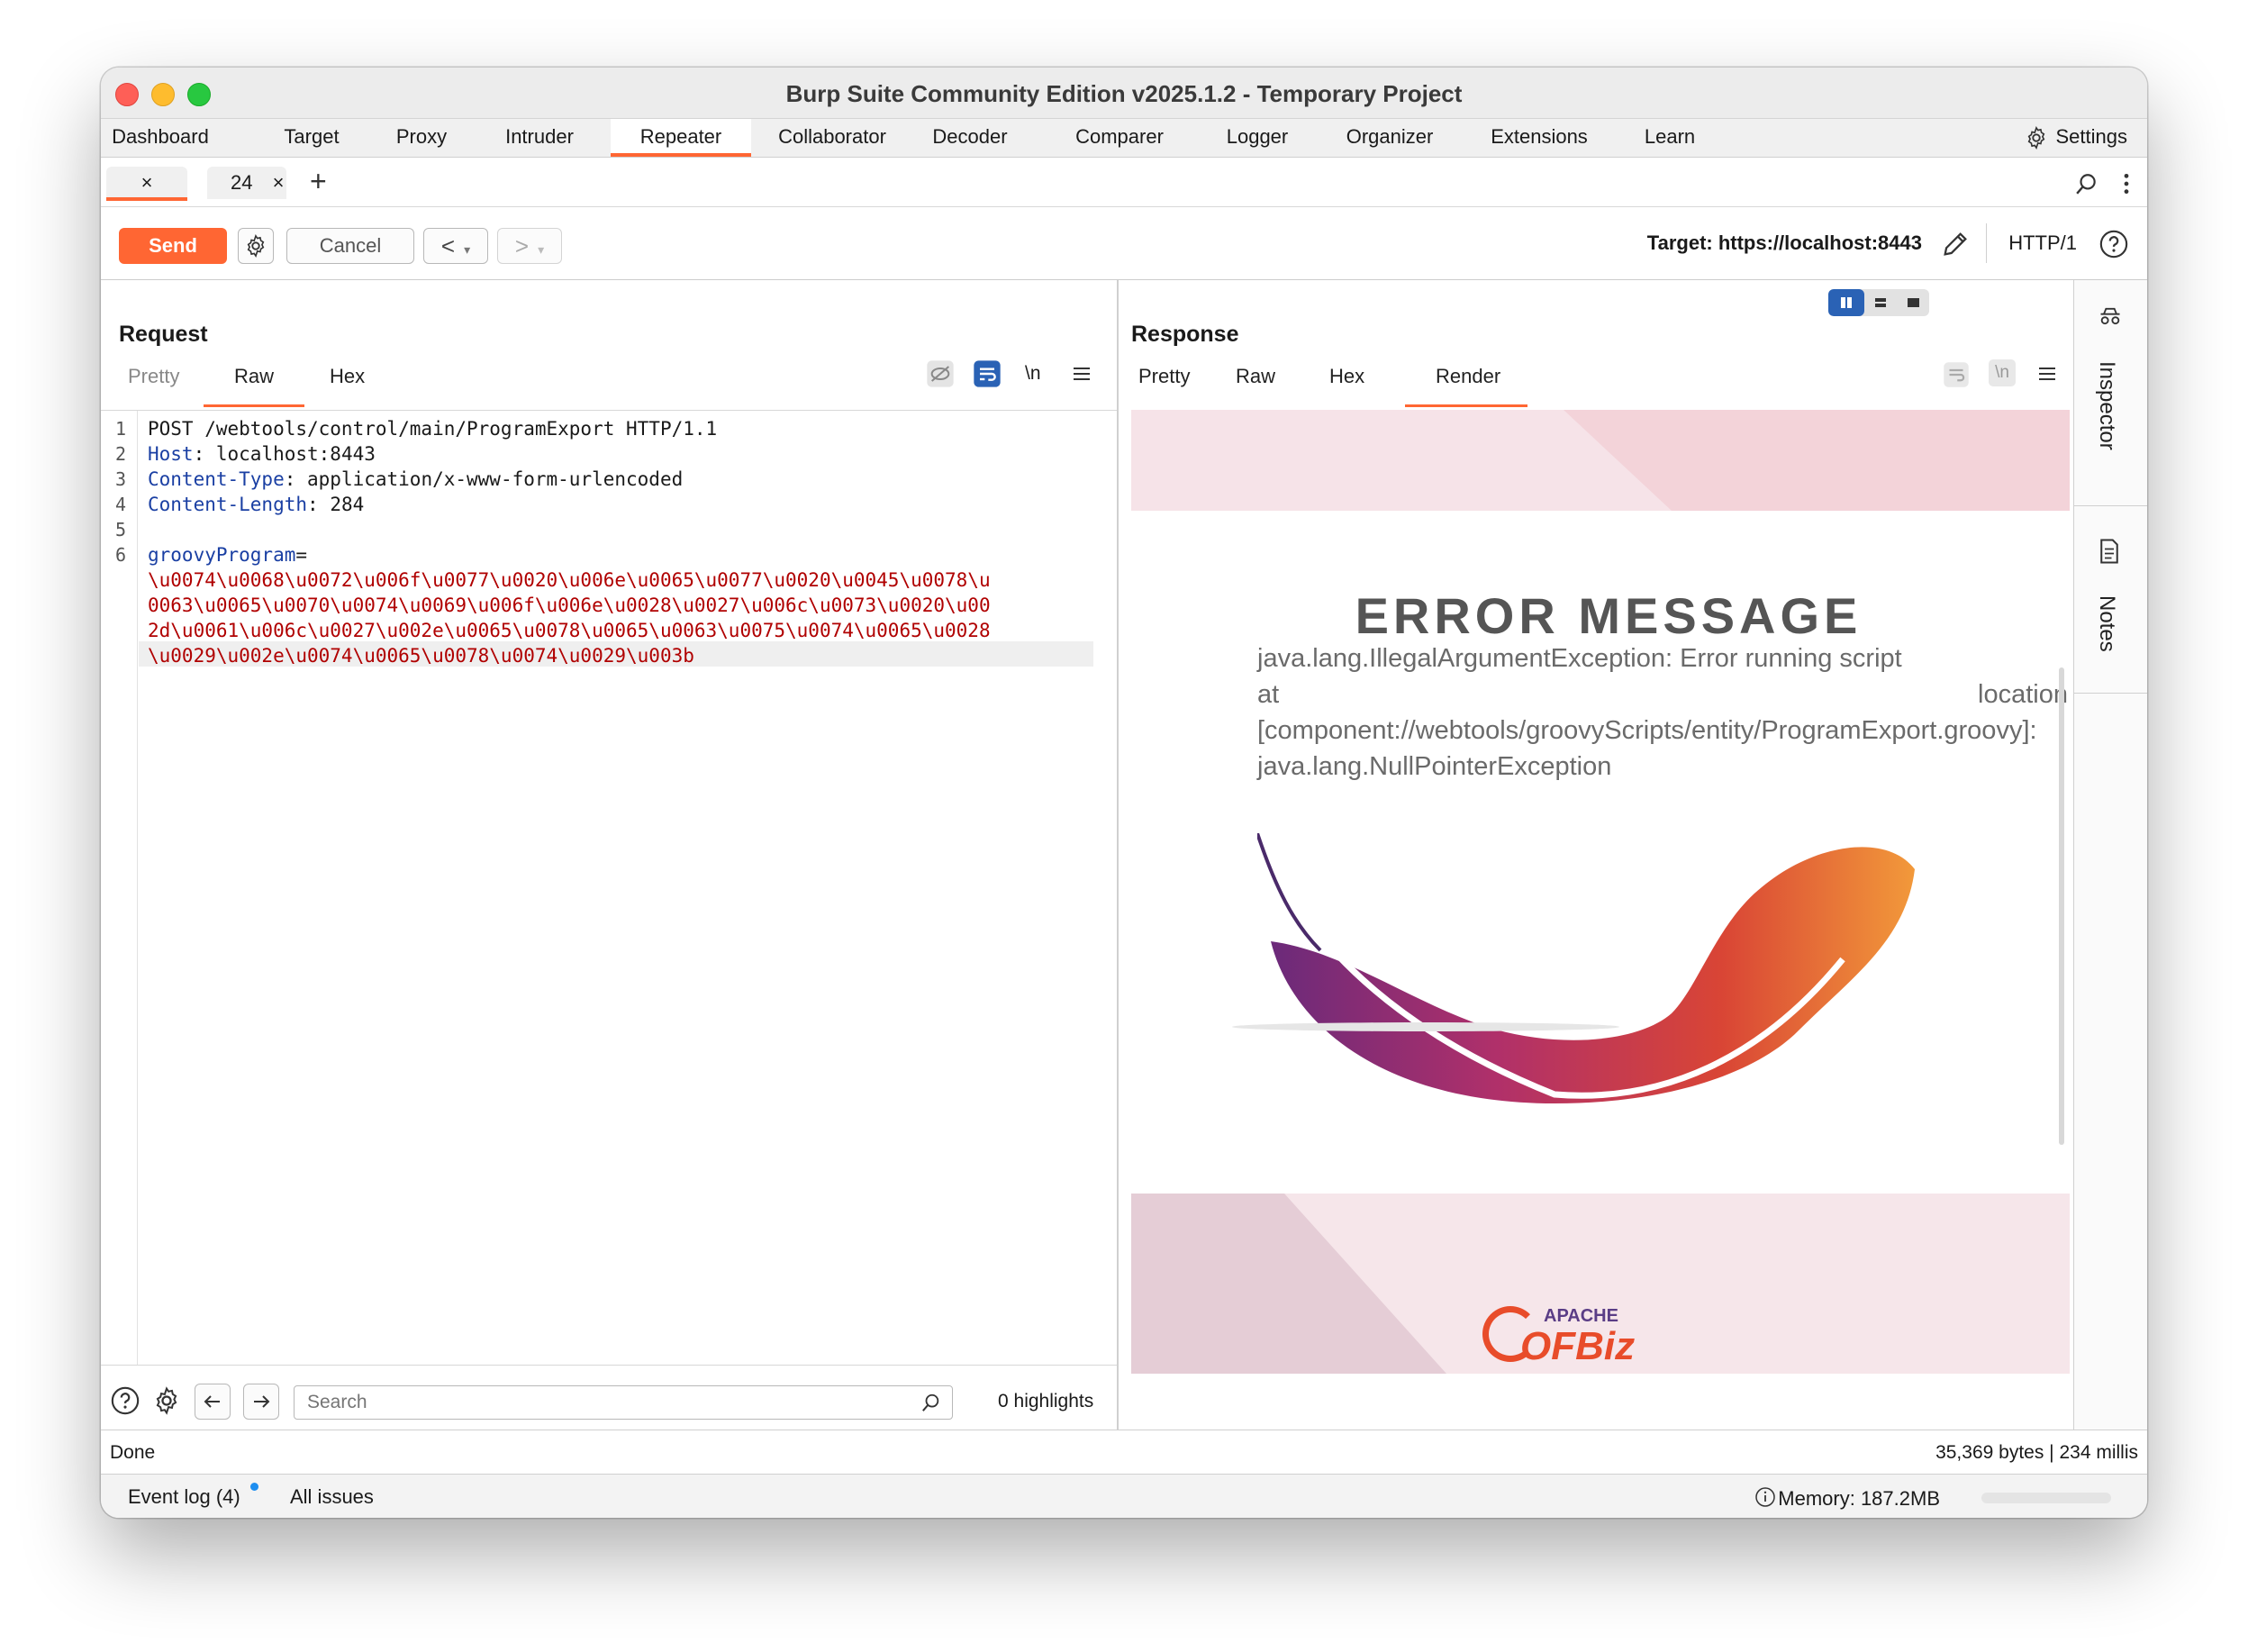 The width and height of the screenshot is (2248, 1652). Describe the element at coordinates (1468, 376) in the screenshot. I see `response-tab-render: Render` at that location.